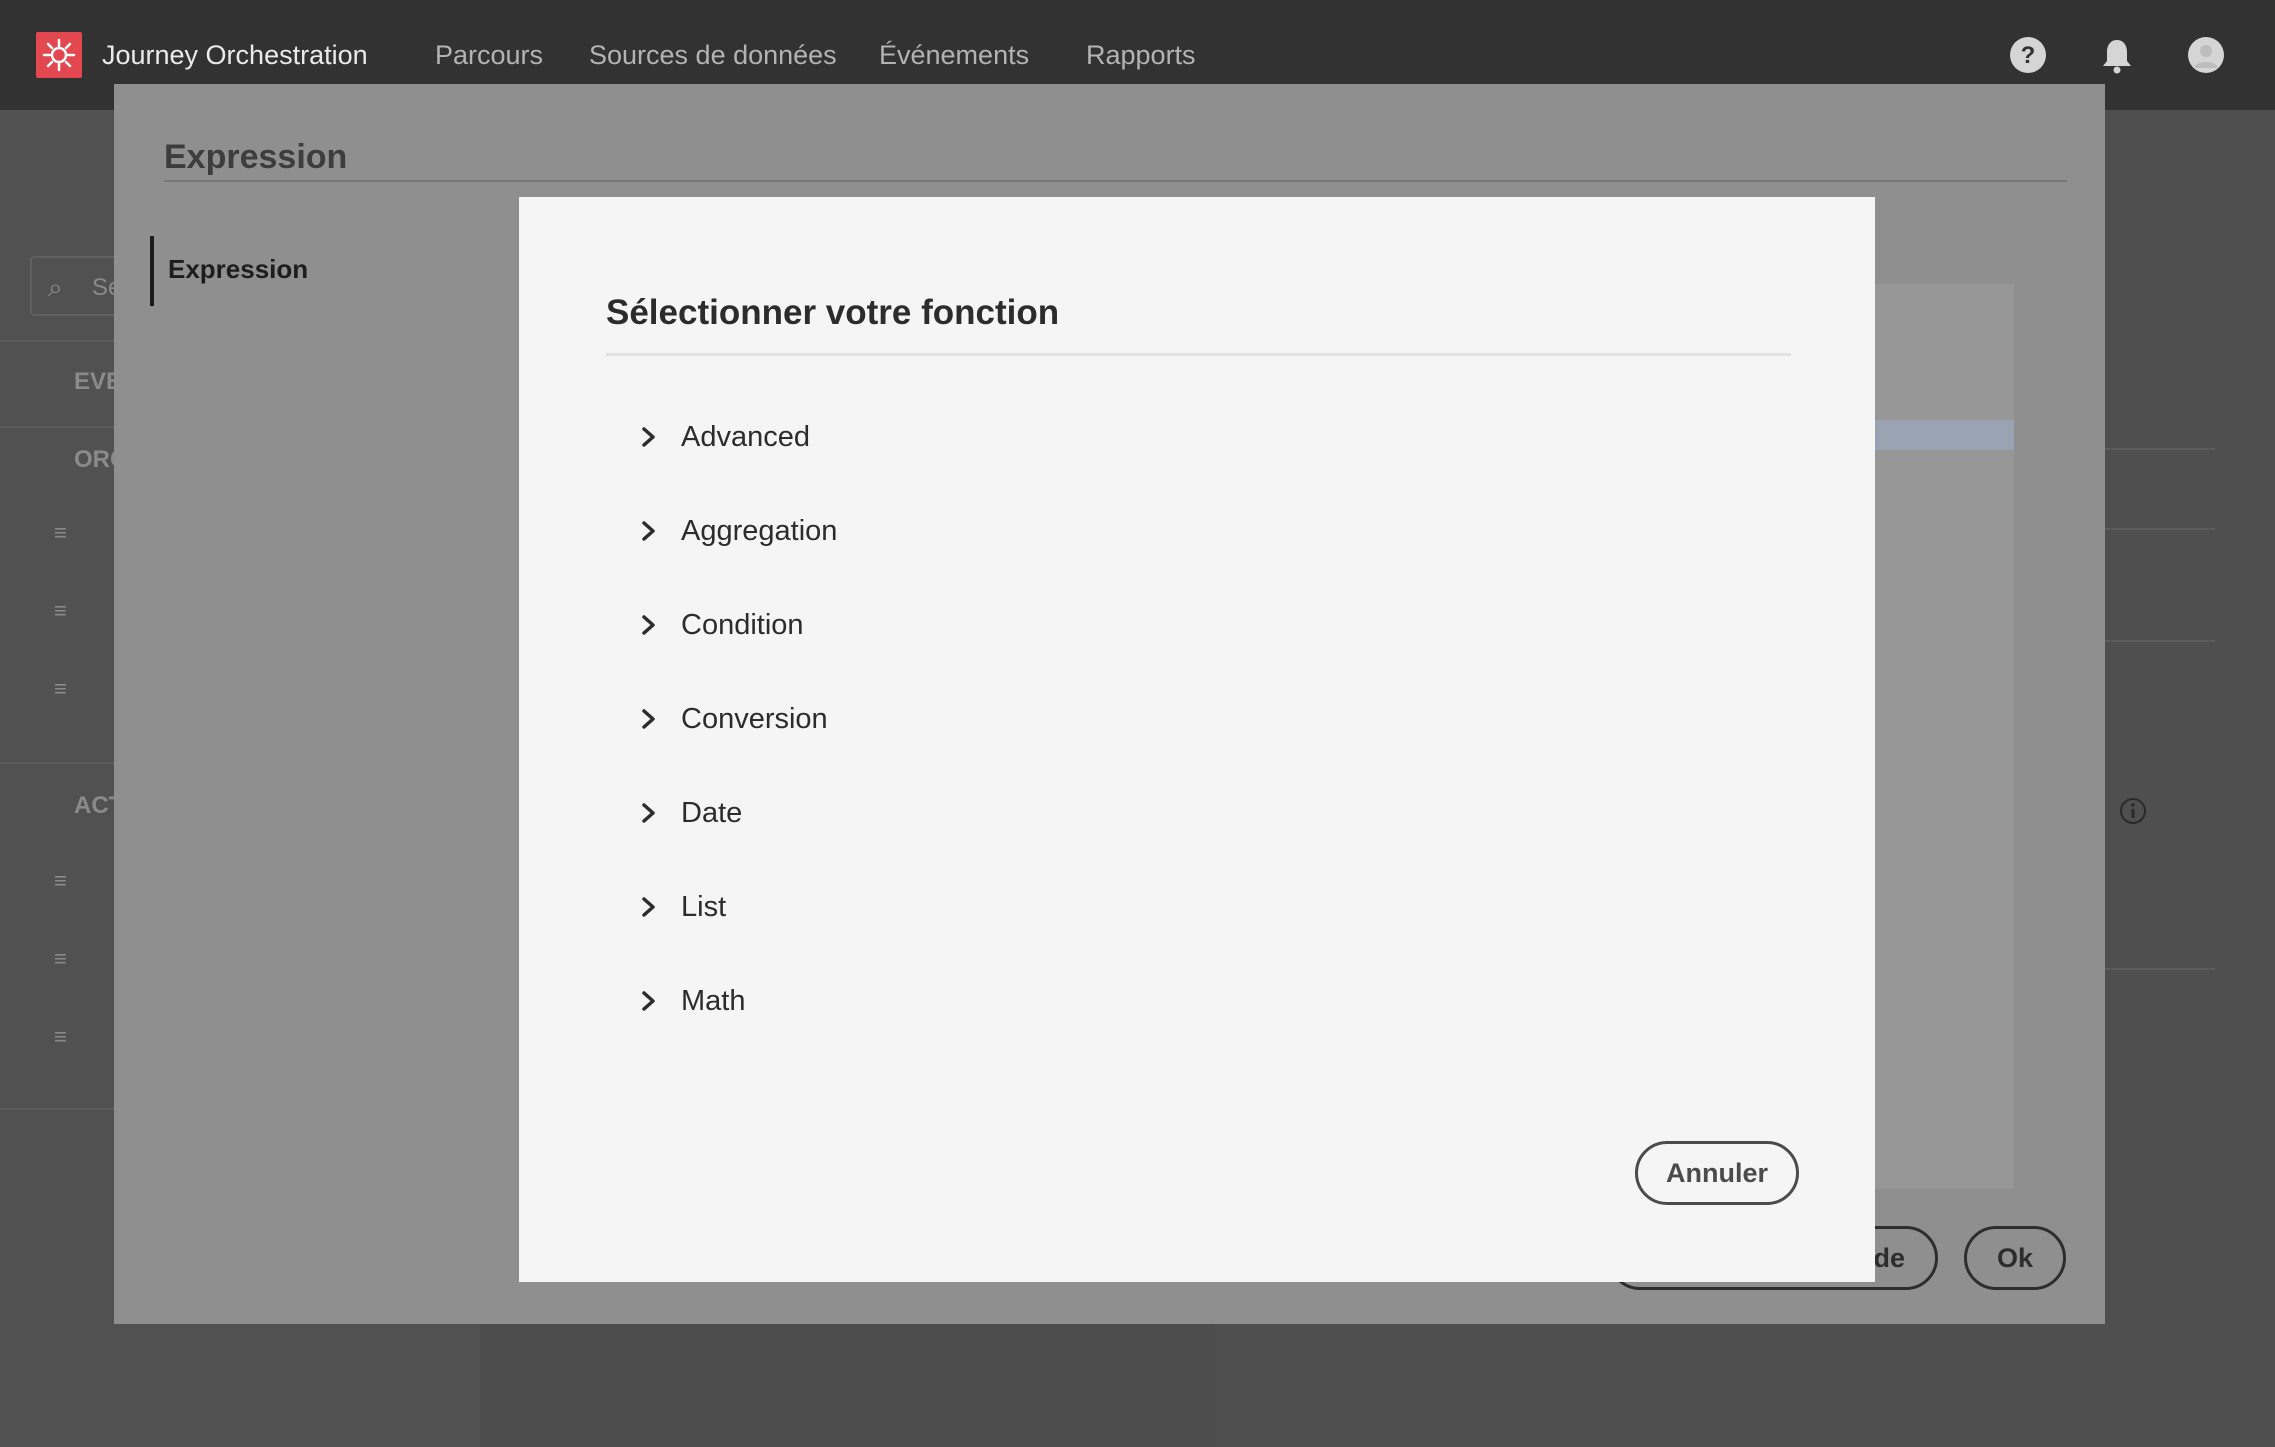 This screenshot has width=2275, height=1447. I want to click on category-list: List, so click(682, 907).